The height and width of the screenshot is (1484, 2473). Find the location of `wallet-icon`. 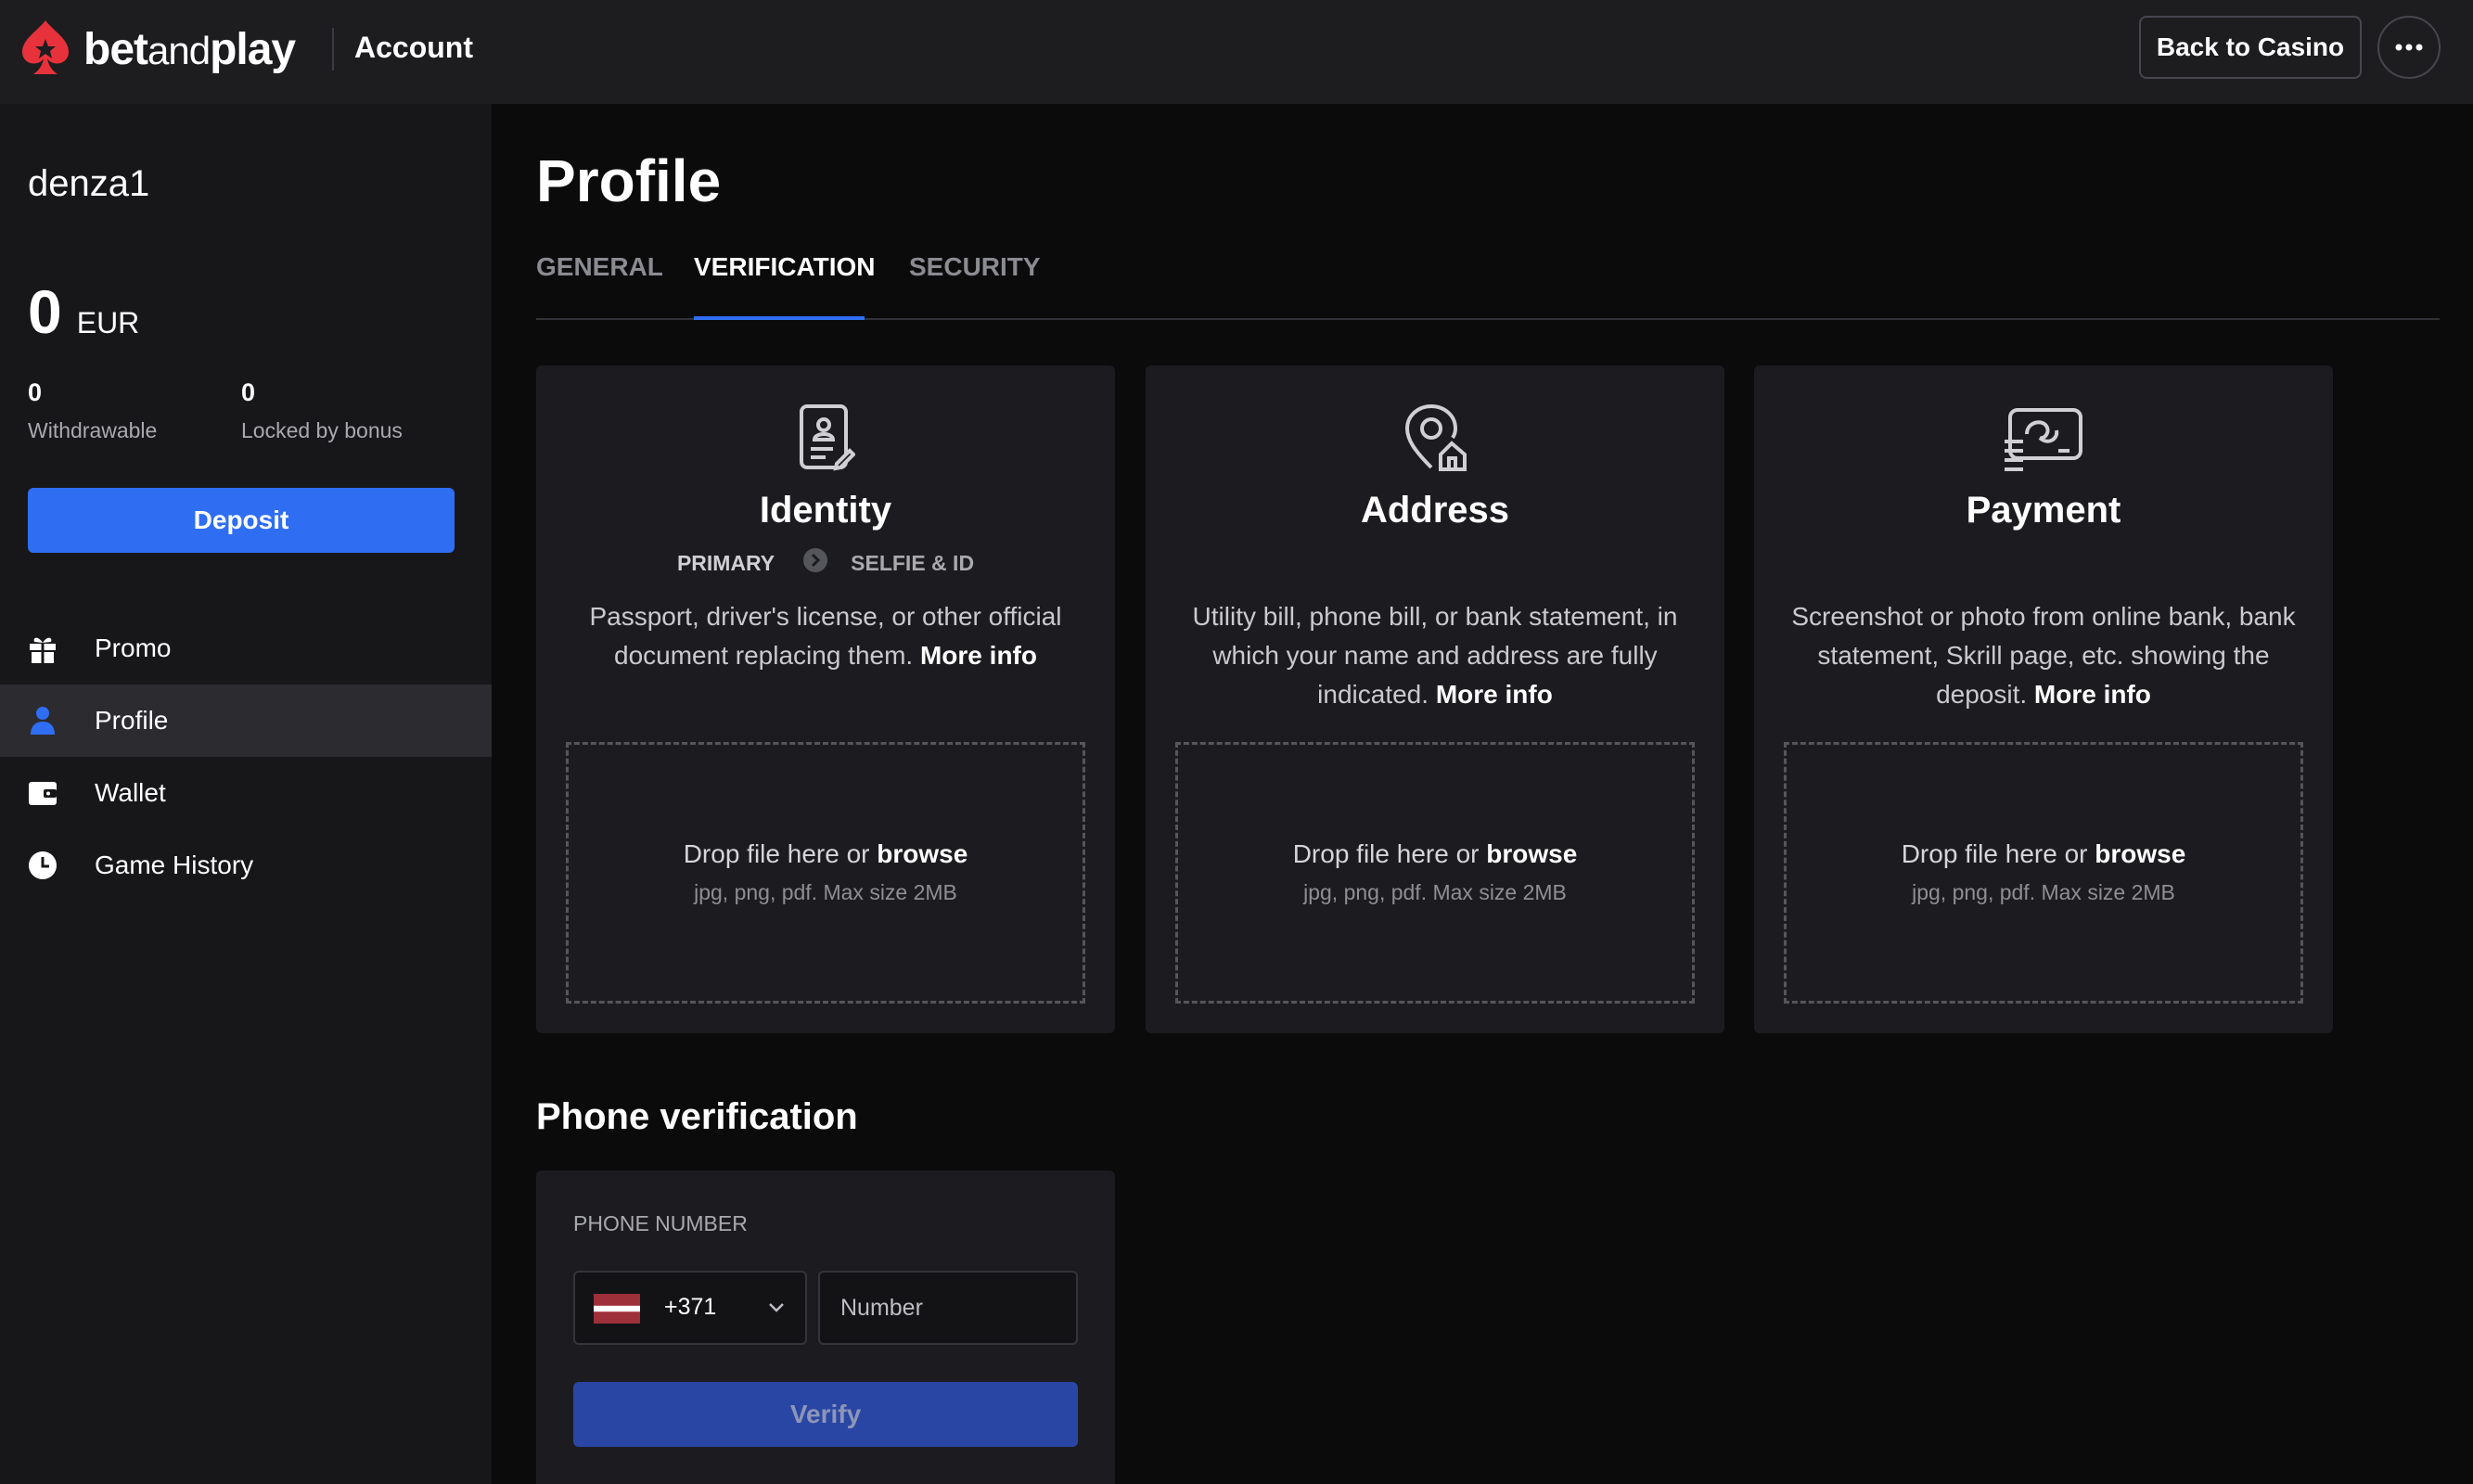

wallet-icon is located at coordinates (42, 793).